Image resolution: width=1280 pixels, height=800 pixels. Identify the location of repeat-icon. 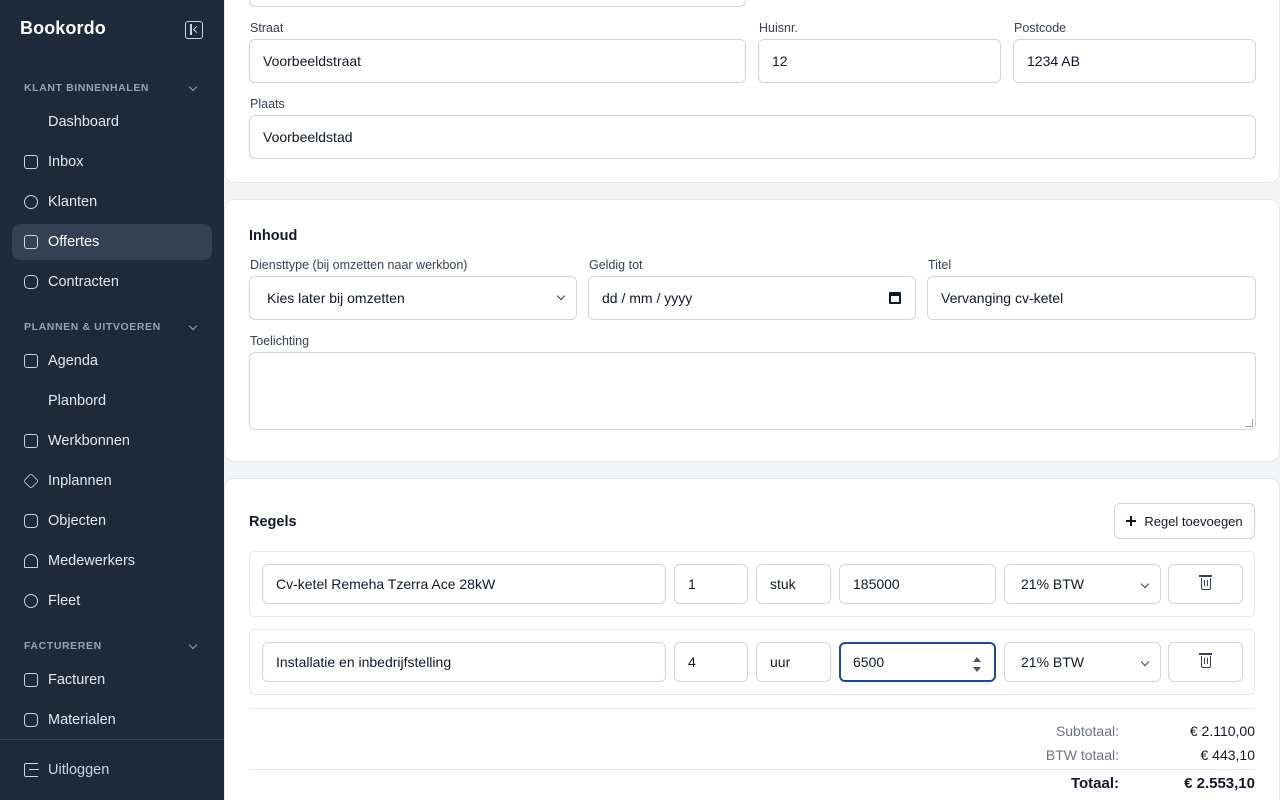
(31, 282).